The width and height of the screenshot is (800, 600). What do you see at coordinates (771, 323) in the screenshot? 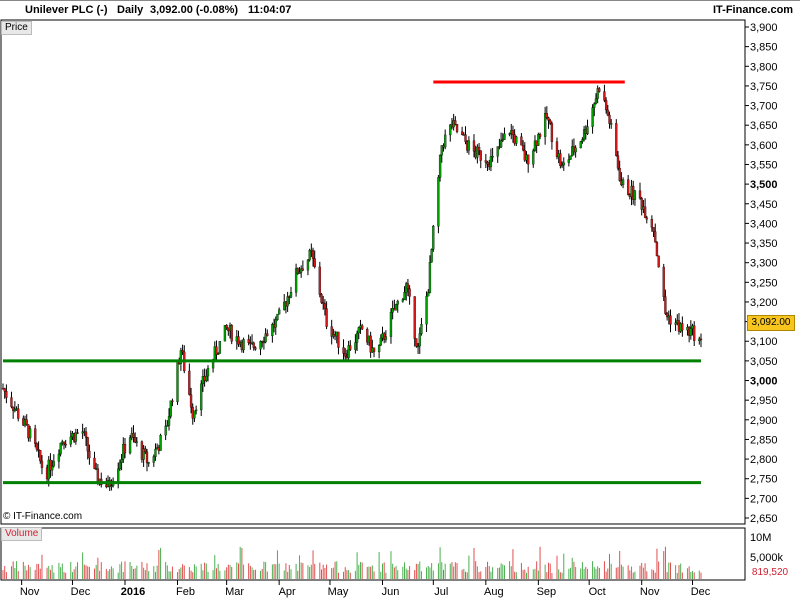
I see `last-price-badge: 3,092.00` at bounding box center [771, 323].